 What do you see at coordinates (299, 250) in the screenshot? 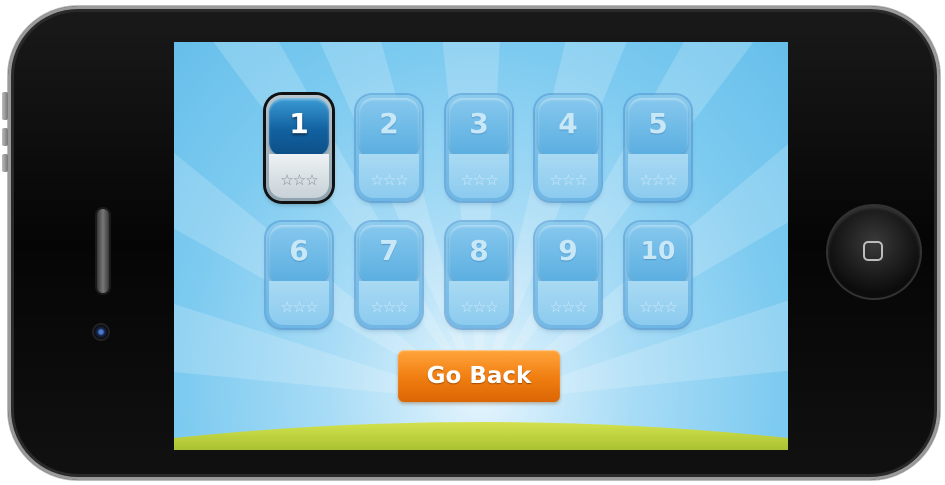
I see `level-number: 6` at bounding box center [299, 250].